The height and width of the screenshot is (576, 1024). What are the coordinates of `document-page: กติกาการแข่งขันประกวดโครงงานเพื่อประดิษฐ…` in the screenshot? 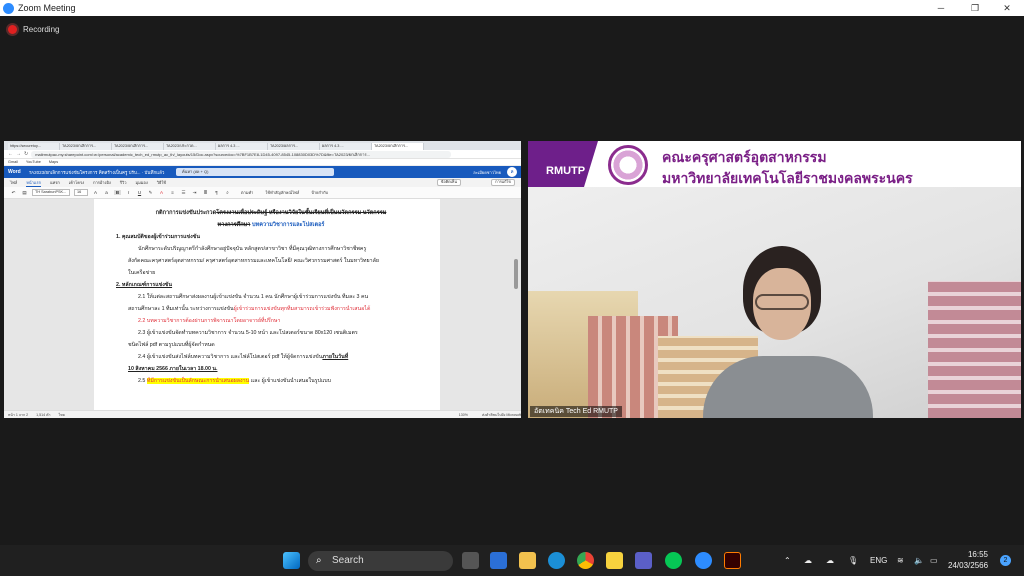 It's located at (267, 304).